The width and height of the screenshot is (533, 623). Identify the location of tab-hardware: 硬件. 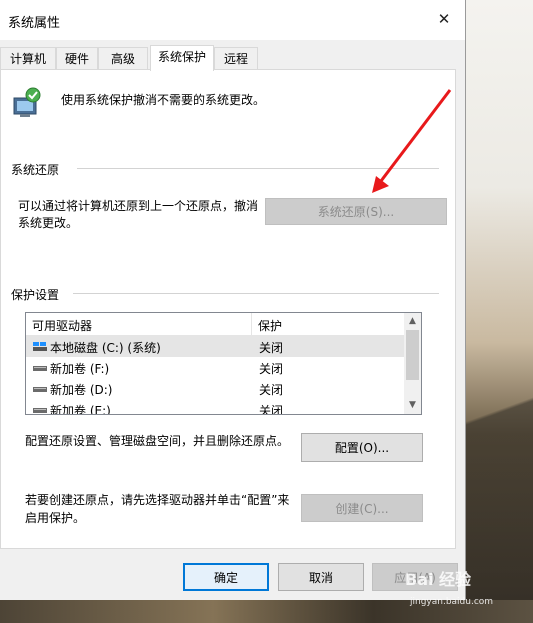
(77, 58).